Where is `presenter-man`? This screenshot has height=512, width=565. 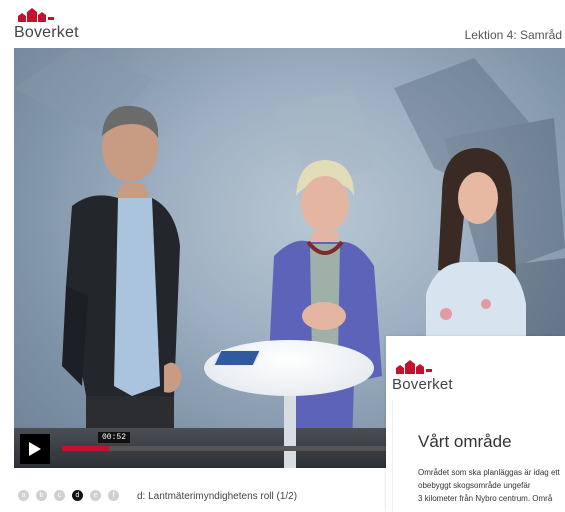 presenter-man is located at coordinates (122, 285).